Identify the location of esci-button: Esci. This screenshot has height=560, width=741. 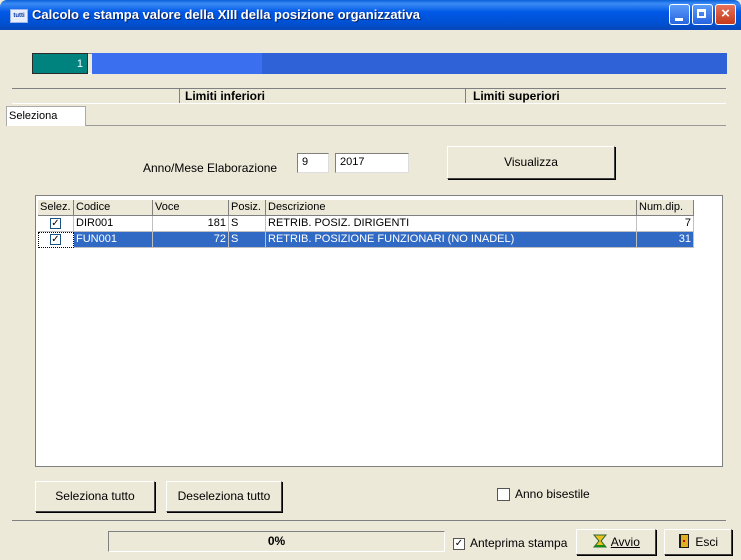
(698, 542).